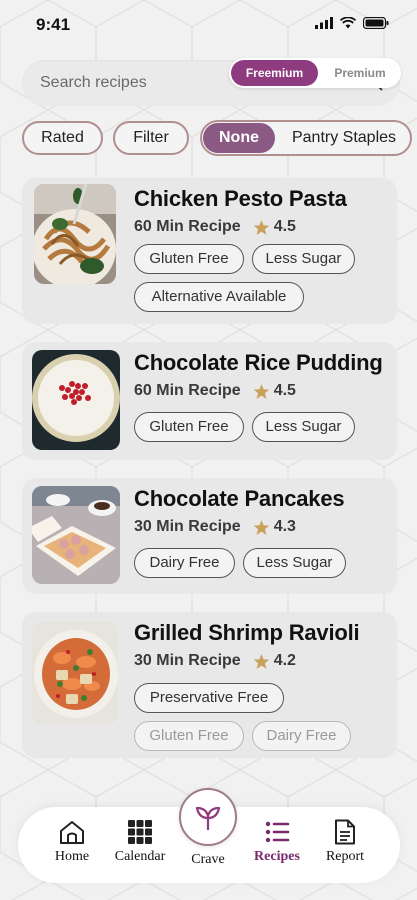 The height and width of the screenshot is (900, 417). Describe the element at coordinates (258, 362) in the screenshot. I see `recipe-title: Chocolate Rice Pudding` at that location.